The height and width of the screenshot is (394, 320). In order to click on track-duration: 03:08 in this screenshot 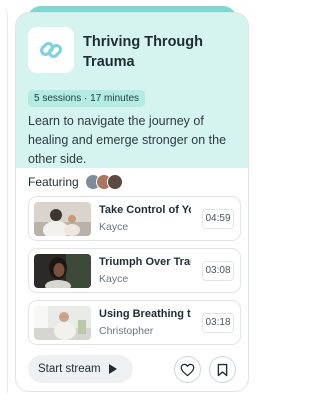, I will do `click(218, 271)`.